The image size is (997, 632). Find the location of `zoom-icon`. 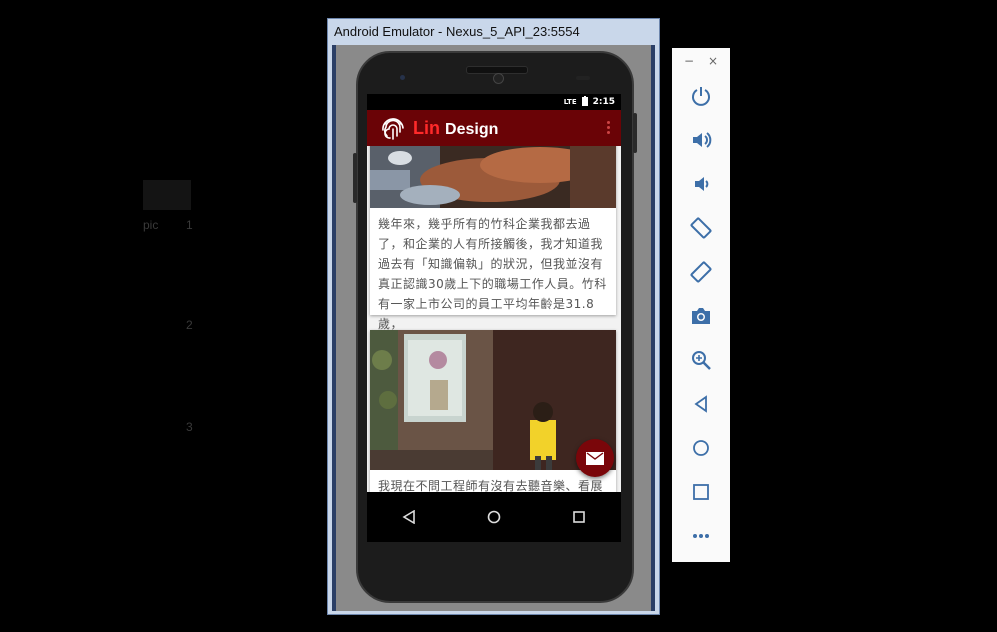

zoom-icon is located at coordinates (701, 360).